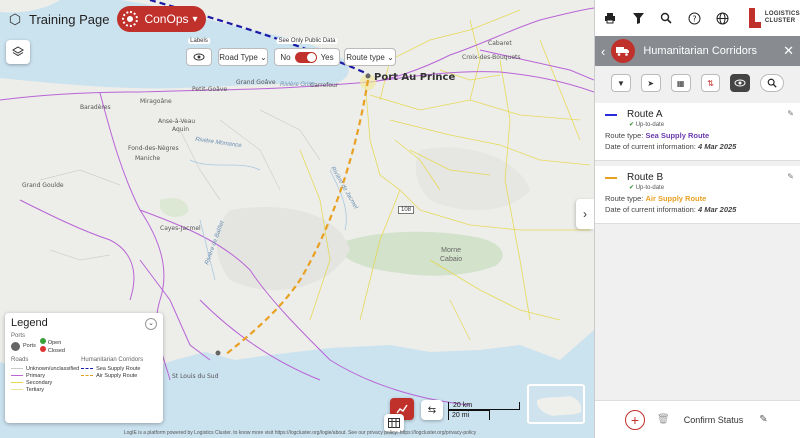  Describe the element at coordinates (52, 346) in the screenshot. I see `legend-port-status: Open Closed` at that location.